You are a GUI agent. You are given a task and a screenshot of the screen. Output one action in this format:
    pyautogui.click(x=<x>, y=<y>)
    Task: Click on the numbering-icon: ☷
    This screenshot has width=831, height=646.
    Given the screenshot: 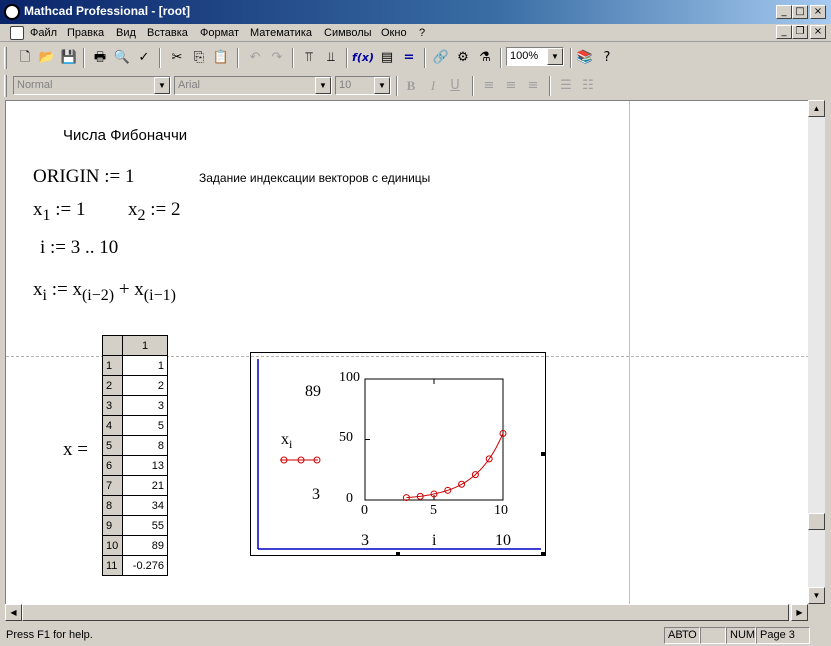 What is the action you would take?
    pyautogui.click(x=588, y=86)
    